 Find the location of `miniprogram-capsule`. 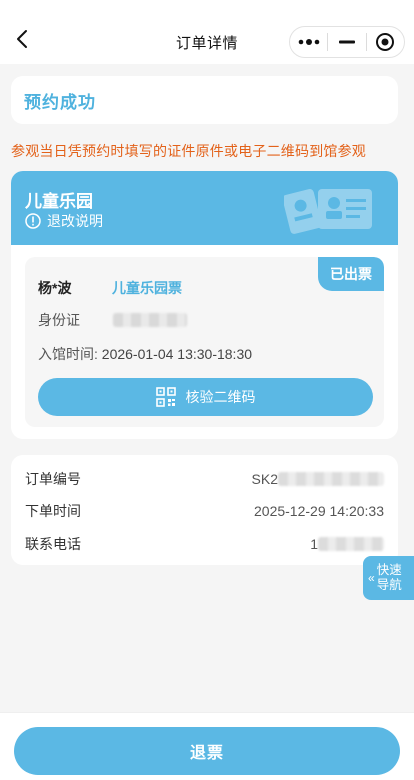

miniprogram-capsule is located at coordinates (347, 42).